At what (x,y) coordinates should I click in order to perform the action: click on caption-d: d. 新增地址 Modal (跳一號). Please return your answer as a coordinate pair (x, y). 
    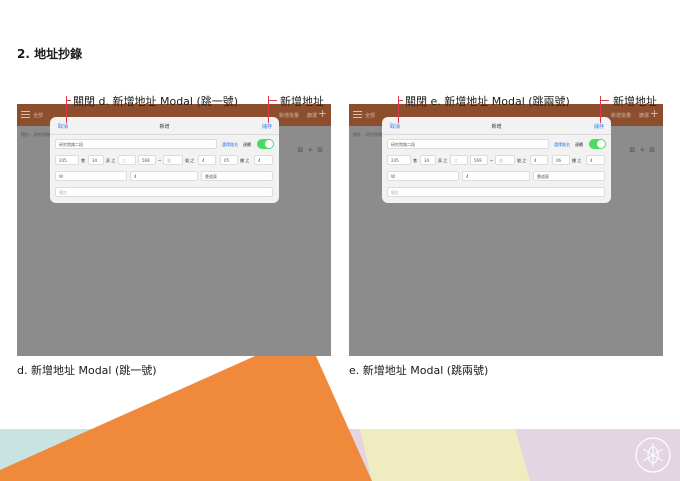
    Looking at the image, I should click on (87, 370).